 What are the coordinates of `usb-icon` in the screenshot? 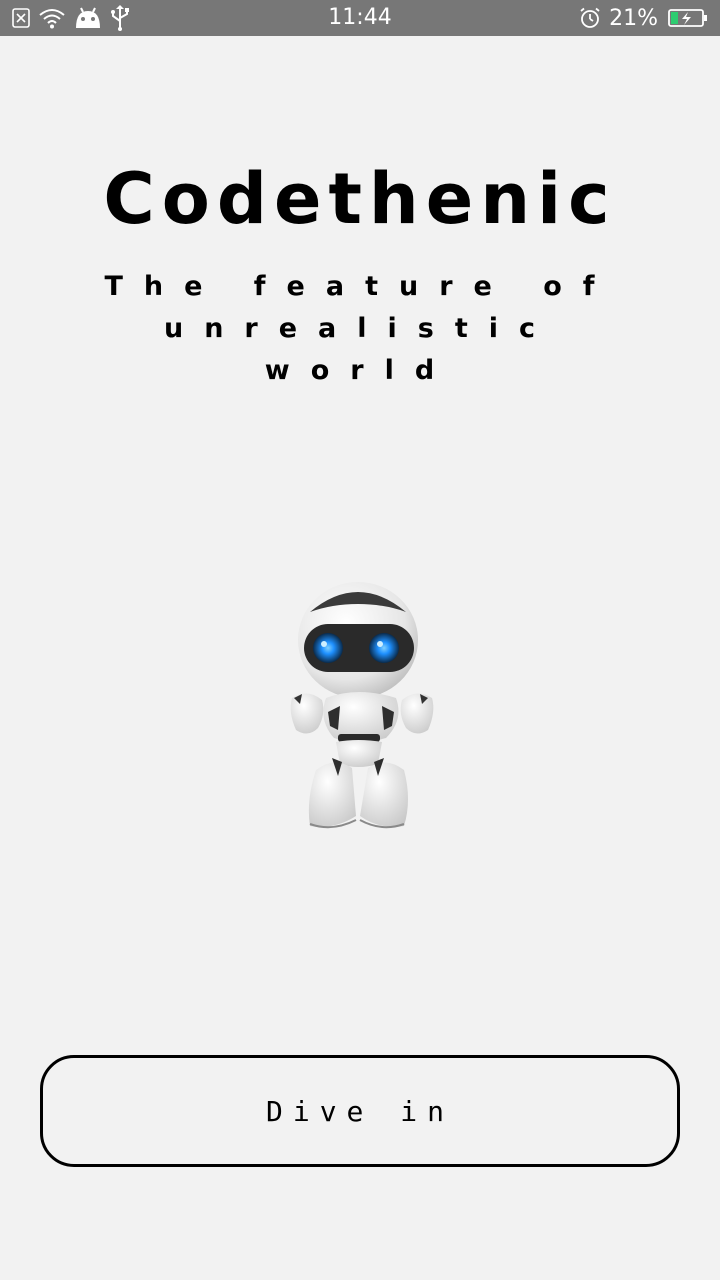 It's located at (120, 18).